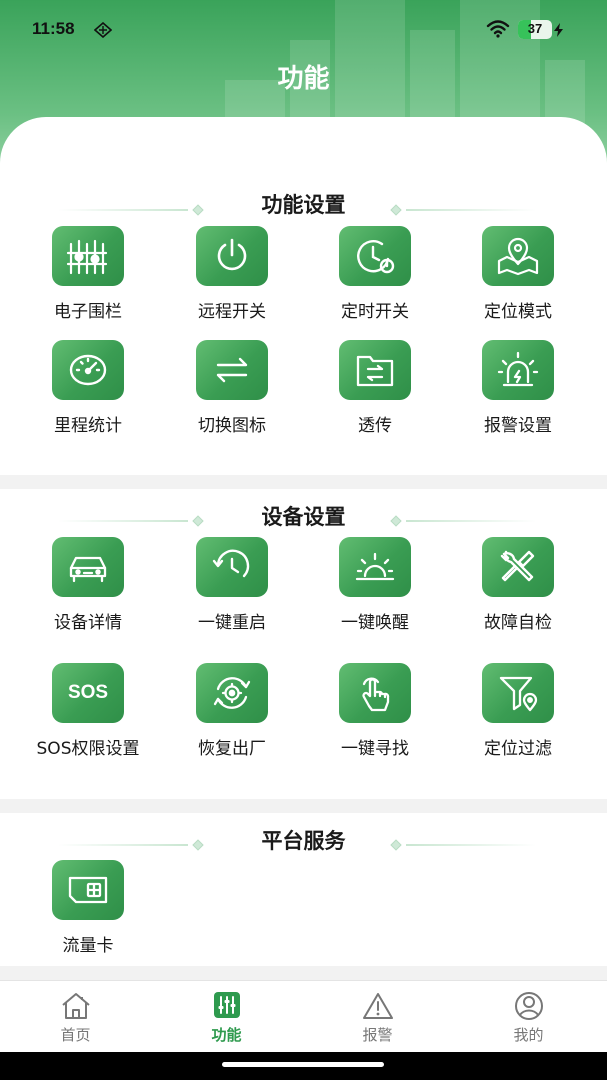  Describe the element at coordinates (232, 623) in the screenshot. I see `item-label: 一键重启` at that location.